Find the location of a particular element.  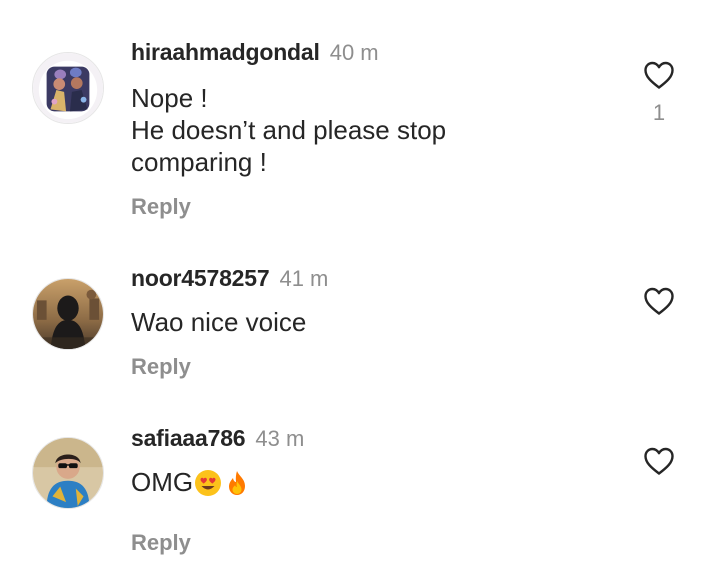

like-button is located at coordinates (659, 461).